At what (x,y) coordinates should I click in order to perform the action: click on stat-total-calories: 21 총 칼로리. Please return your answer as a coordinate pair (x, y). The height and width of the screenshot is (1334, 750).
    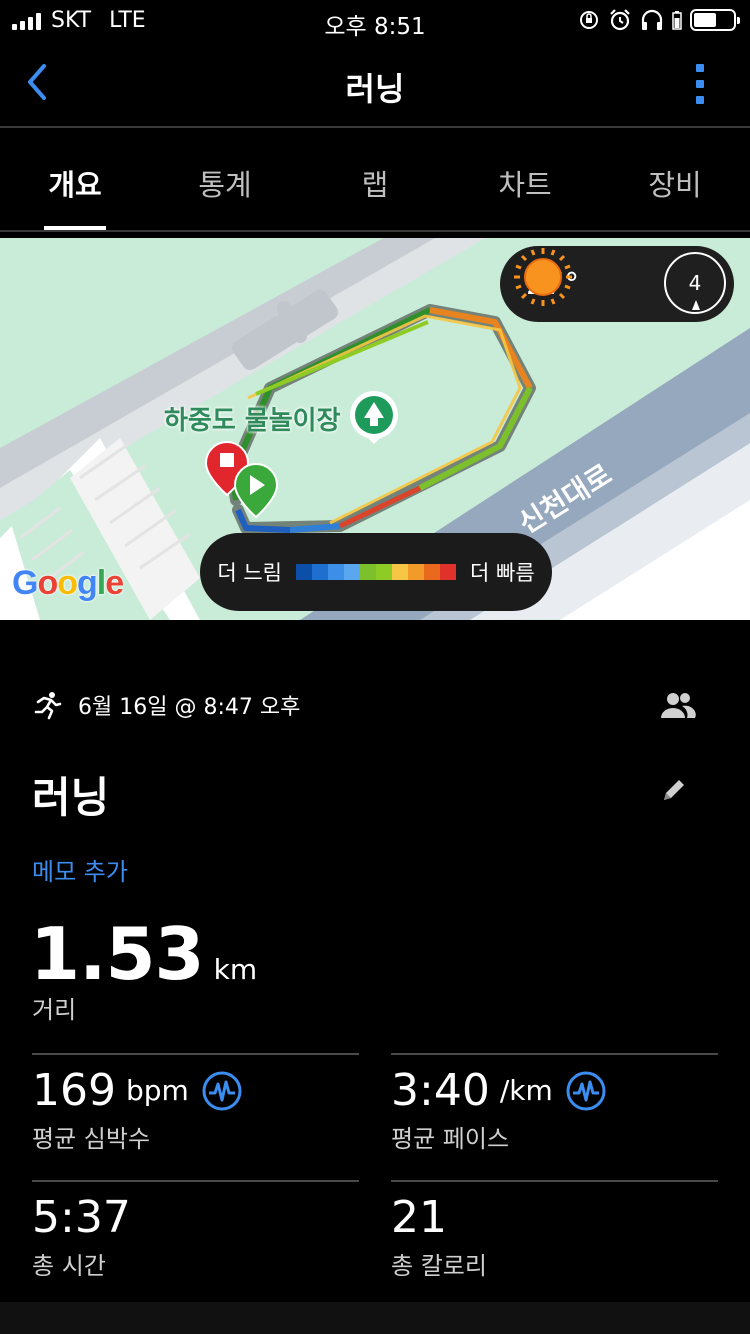
    Looking at the image, I should click on (554, 1240).